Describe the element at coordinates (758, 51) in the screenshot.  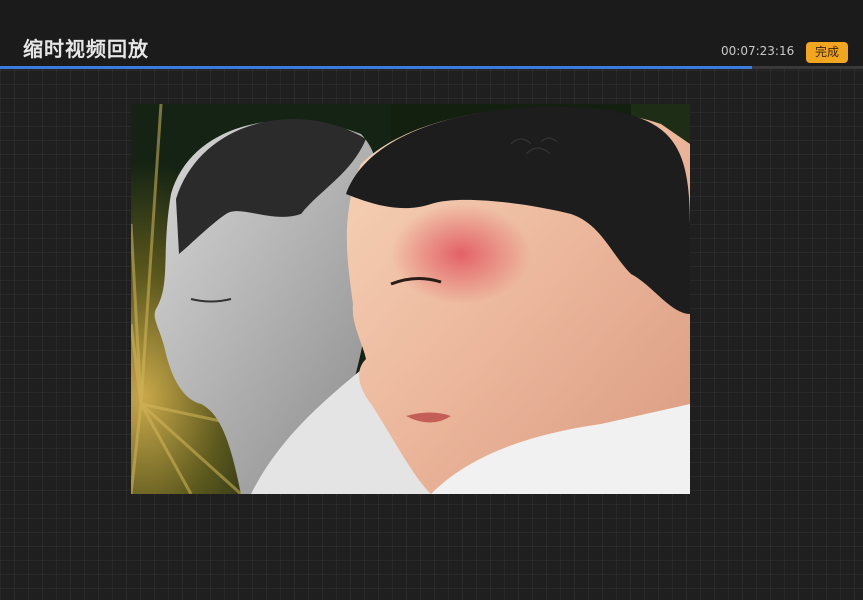
I see `playback-timestamp: 00:07:23:16` at that location.